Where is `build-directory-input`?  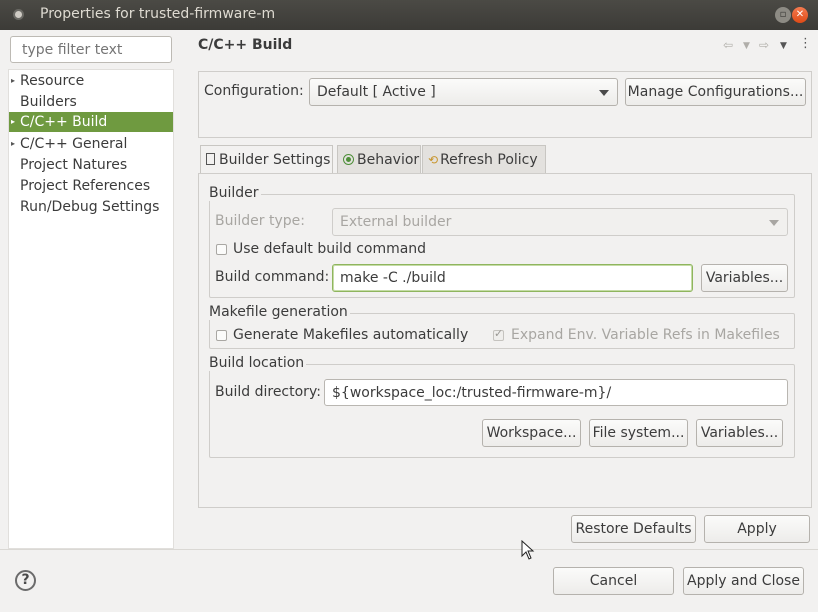
build-directory-input is located at coordinates (556, 392).